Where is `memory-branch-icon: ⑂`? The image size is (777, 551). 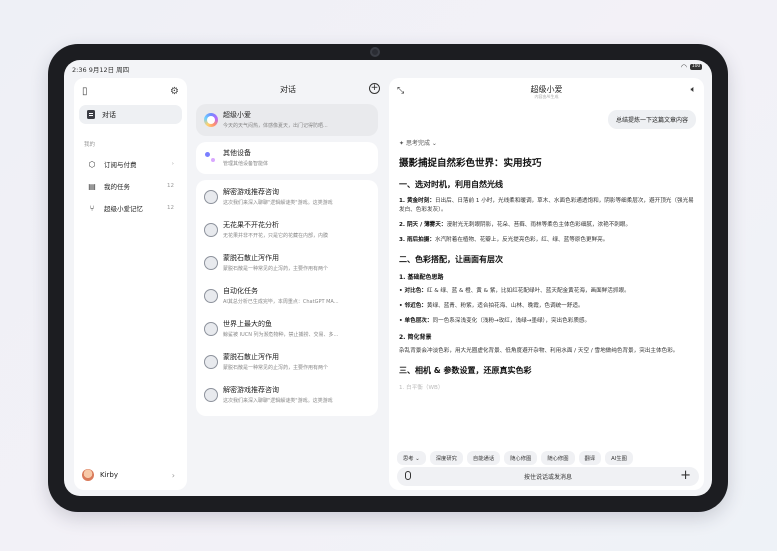 memory-branch-icon: ⑂ is located at coordinates (92, 208).